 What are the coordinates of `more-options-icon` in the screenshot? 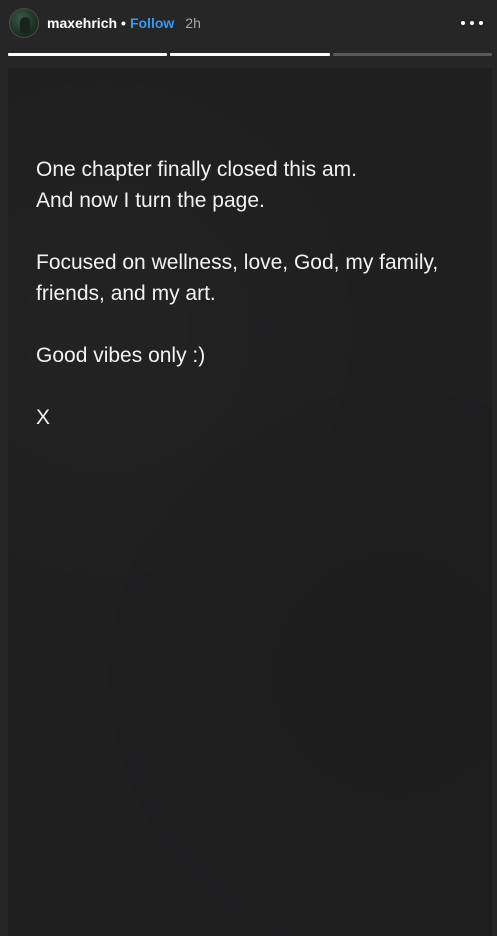 It's located at (472, 23).